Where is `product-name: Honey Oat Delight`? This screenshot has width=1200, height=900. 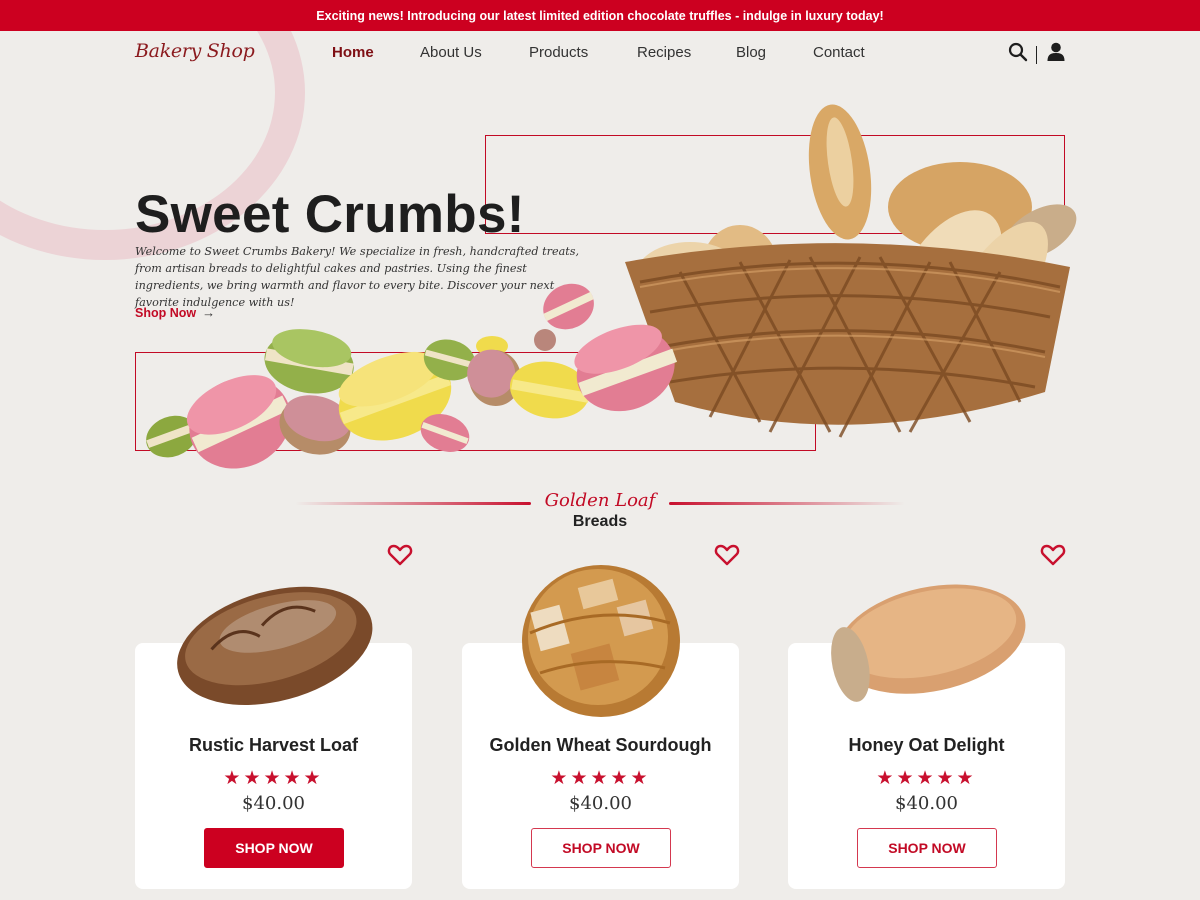 product-name: Honey Oat Delight is located at coordinates (926, 745).